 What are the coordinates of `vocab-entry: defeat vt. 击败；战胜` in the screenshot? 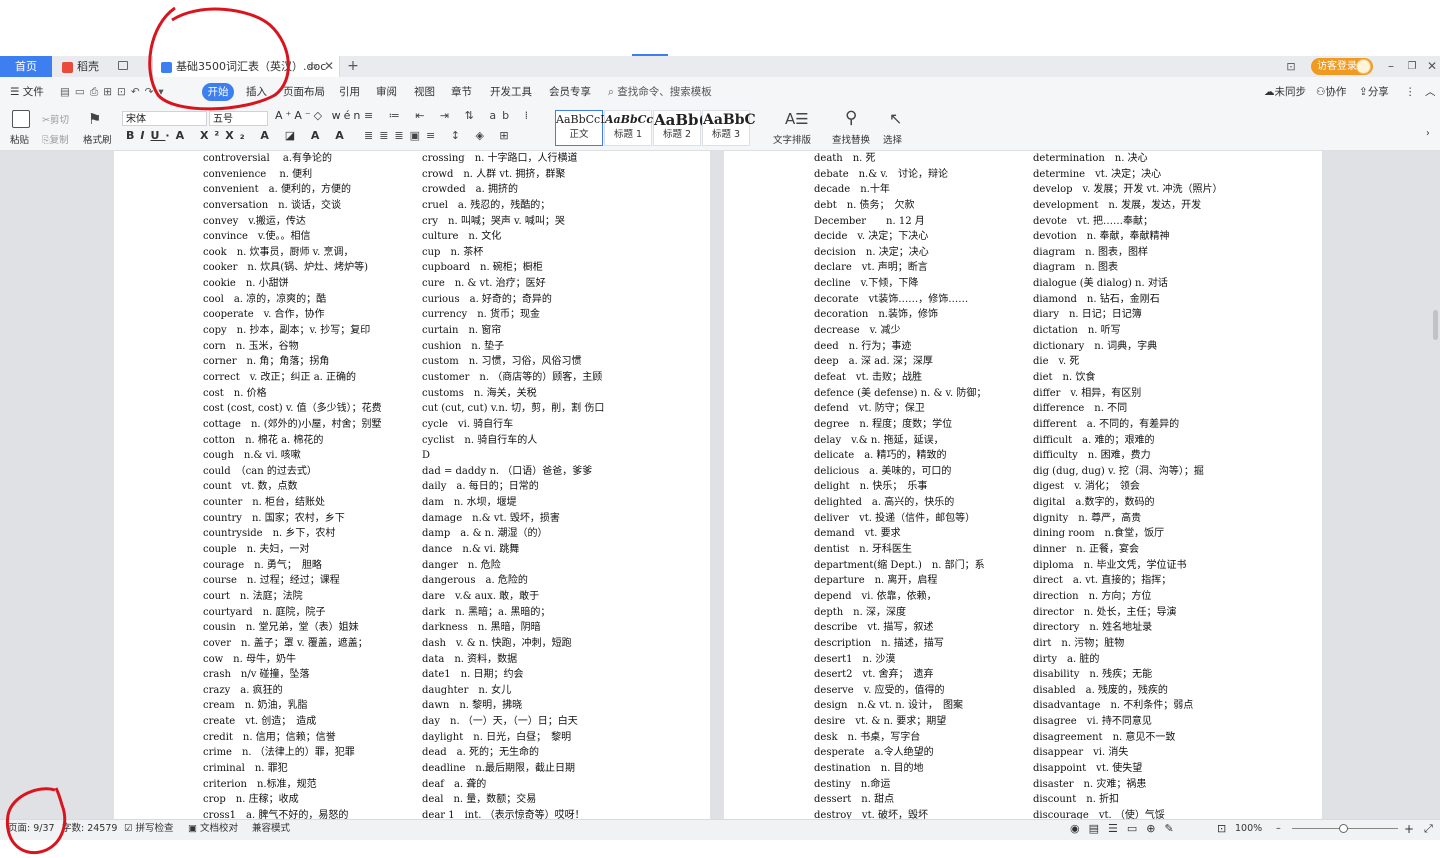 It's located at (868, 377).